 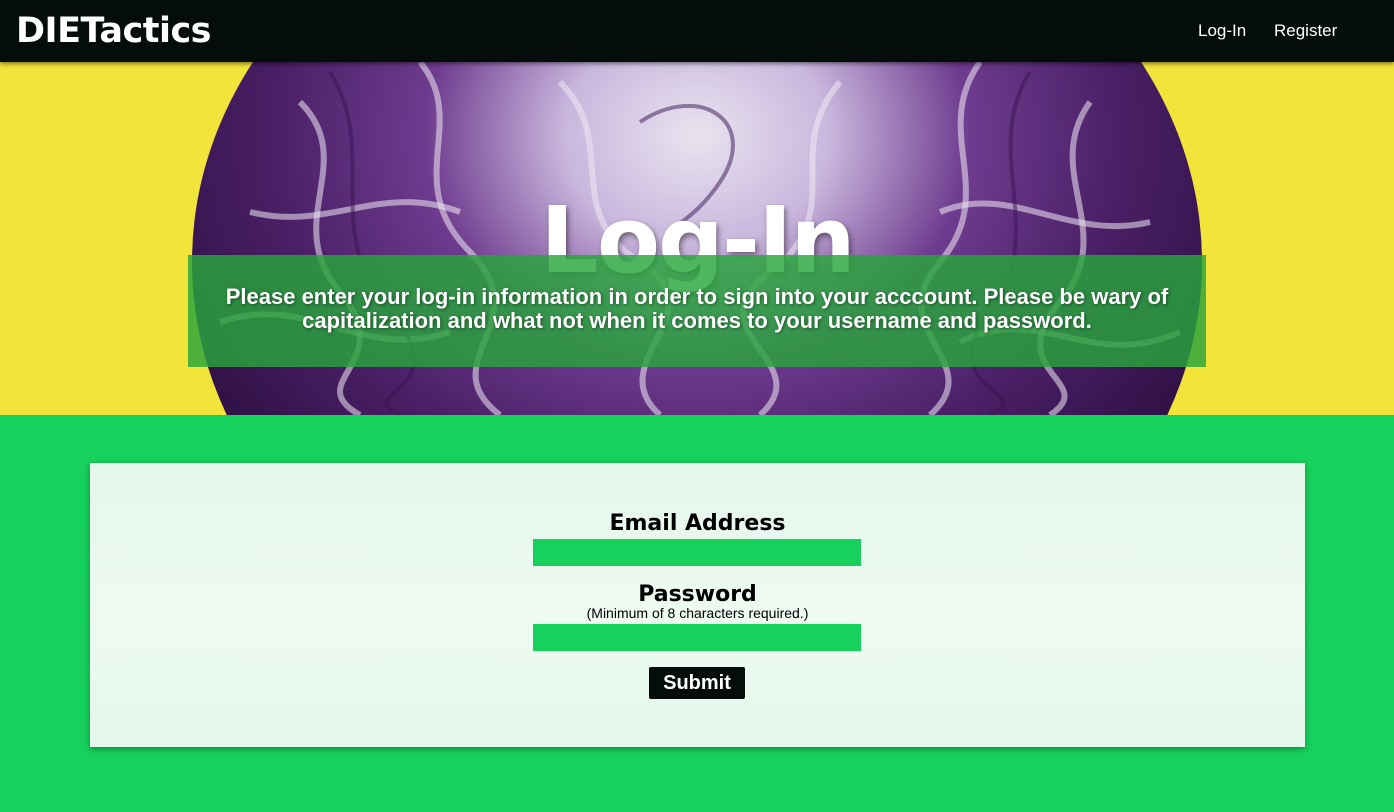 What do you see at coordinates (697, 613) in the screenshot?
I see `password-hint: (Minimum of 8 characters required.)` at bounding box center [697, 613].